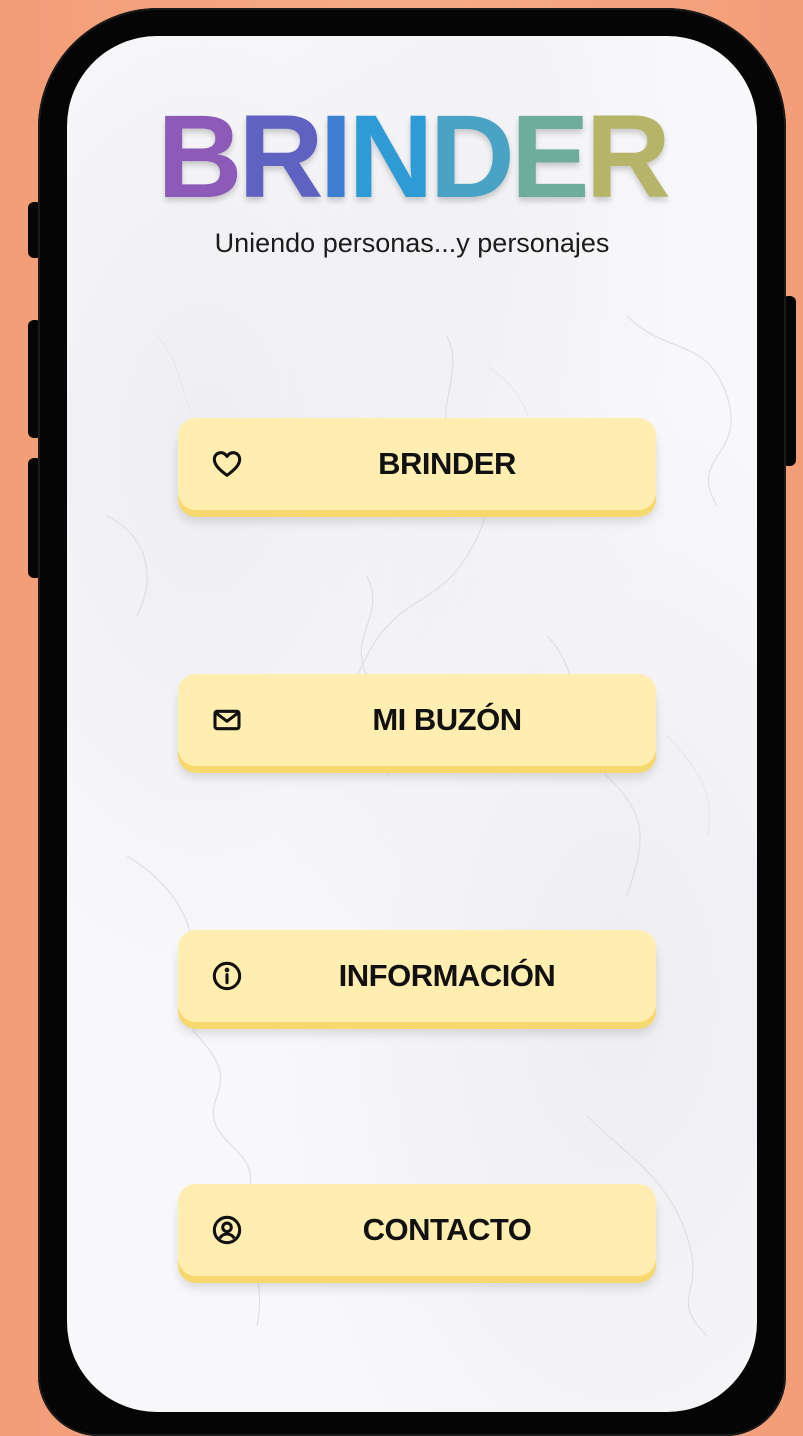  Describe the element at coordinates (447, 1229) in the screenshot. I see `contact-button-label: CONTACTO` at that location.